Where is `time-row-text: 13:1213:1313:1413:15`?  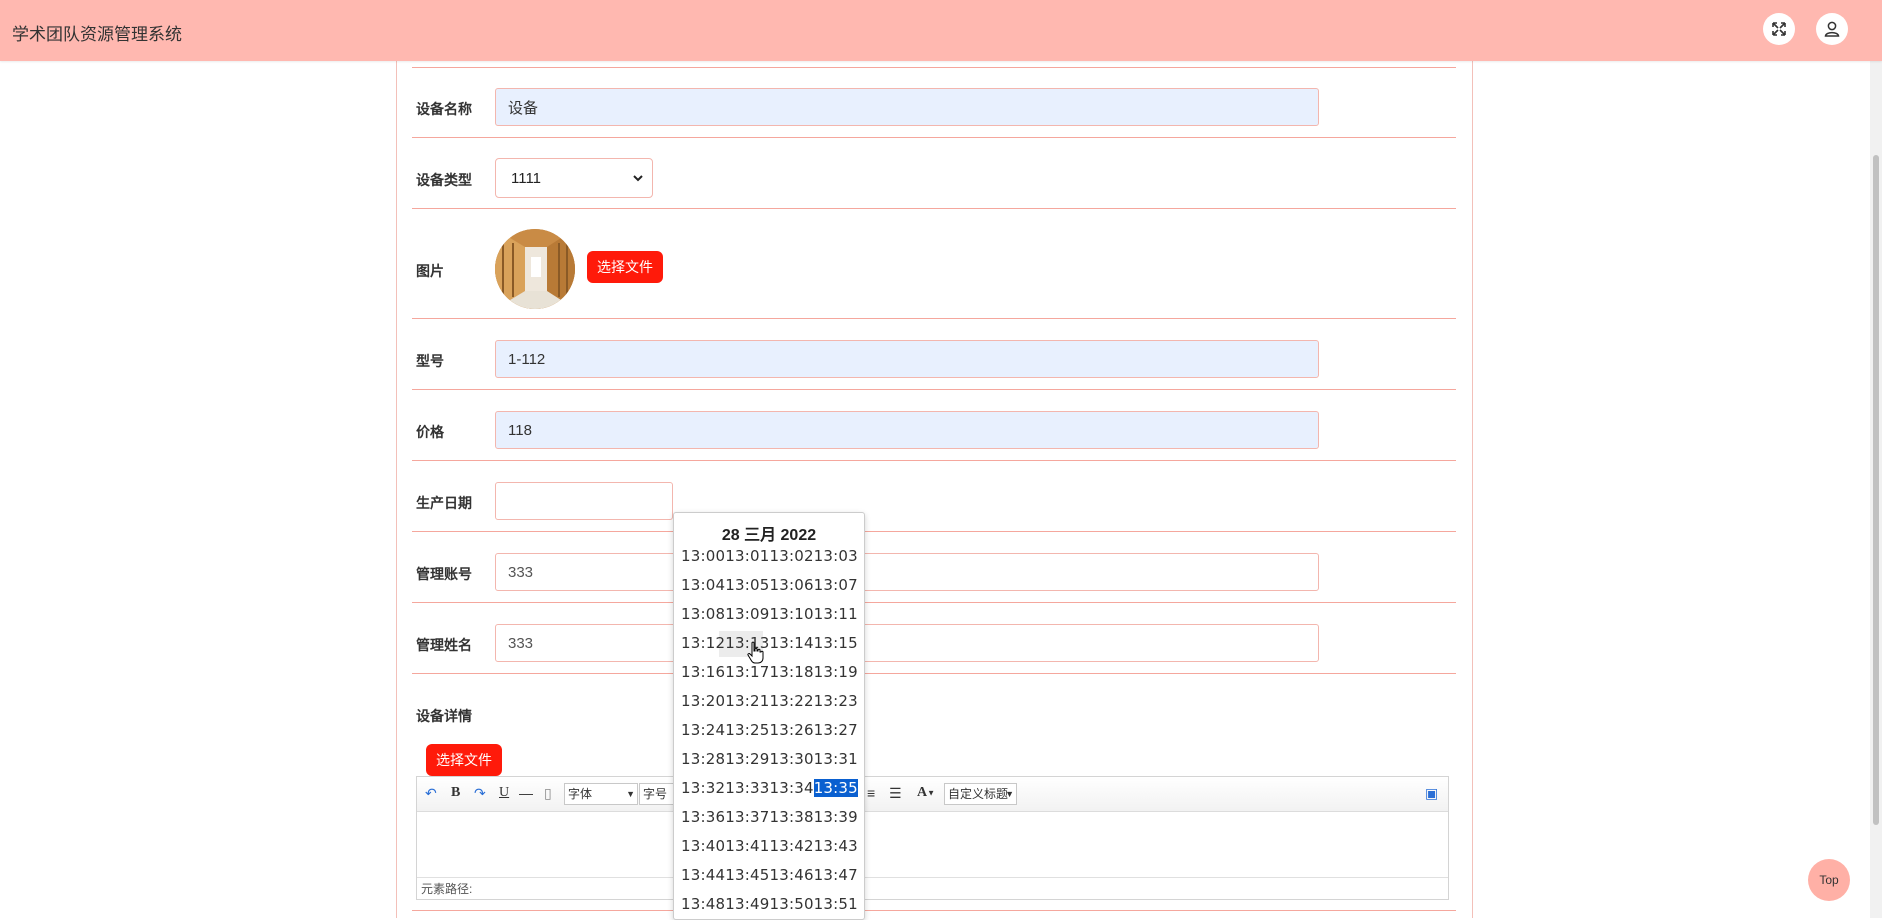 time-row-text: 13:1213:1313:1413:15 is located at coordinates (769, 643).